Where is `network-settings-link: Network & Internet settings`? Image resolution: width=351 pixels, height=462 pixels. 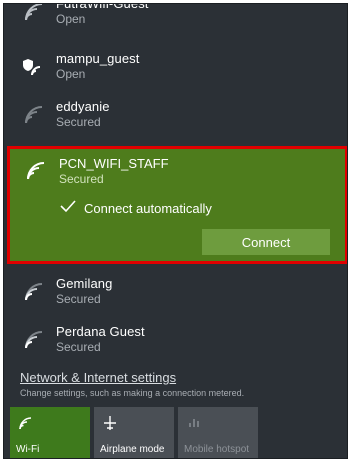 network-settings-link: Network & Internet settings is located at coordinates (98, 377).